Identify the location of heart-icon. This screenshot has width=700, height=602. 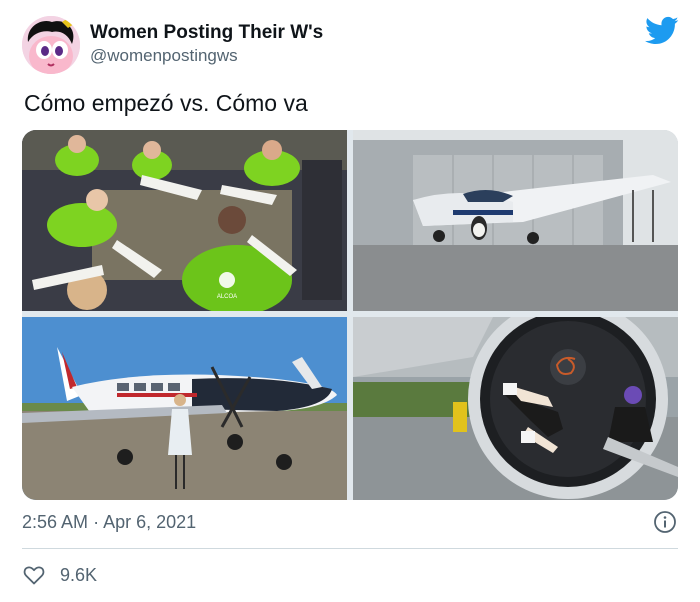
(34, 575).